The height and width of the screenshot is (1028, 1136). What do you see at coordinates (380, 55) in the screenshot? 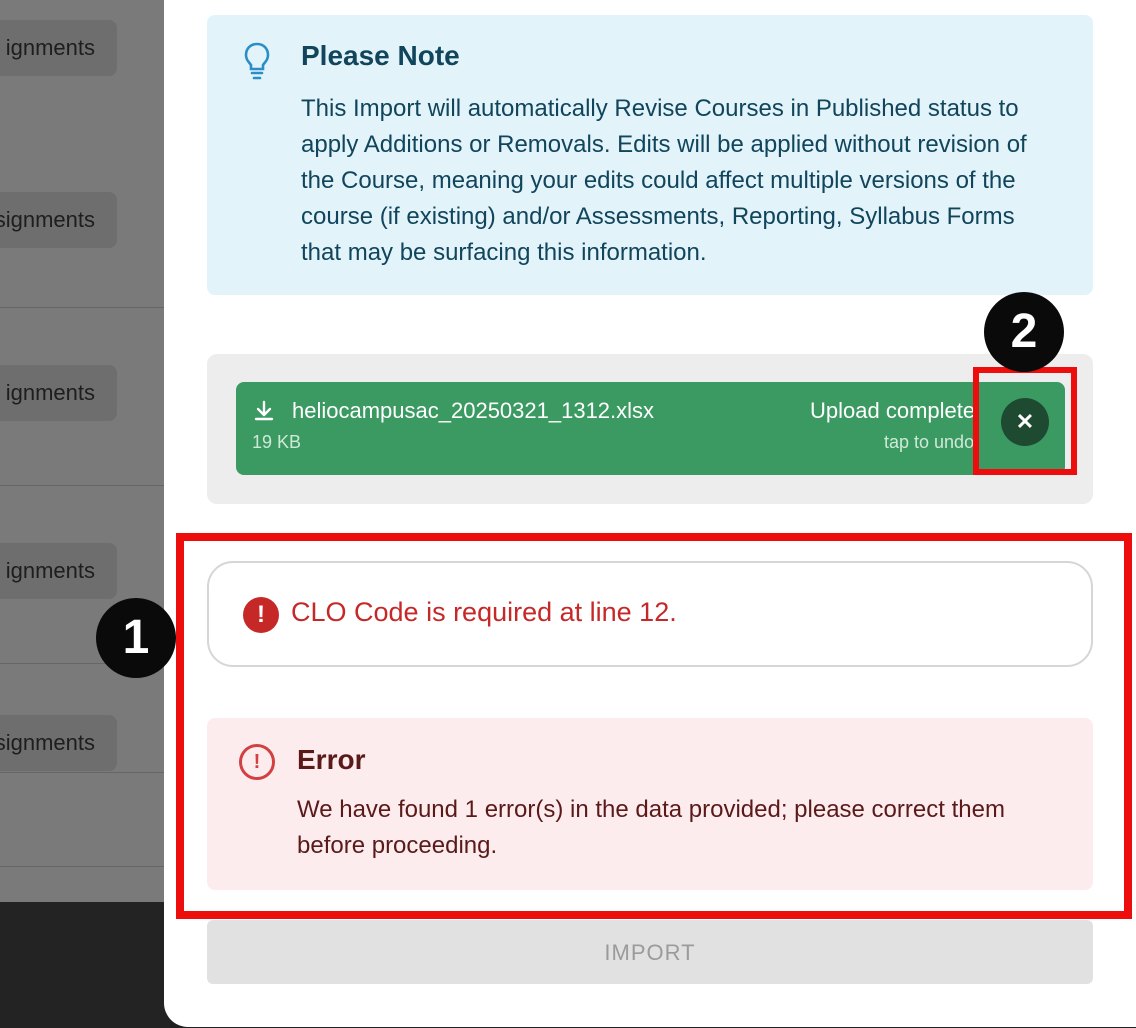
I see `note-title: Please Note` at bounding box center [380, 55].